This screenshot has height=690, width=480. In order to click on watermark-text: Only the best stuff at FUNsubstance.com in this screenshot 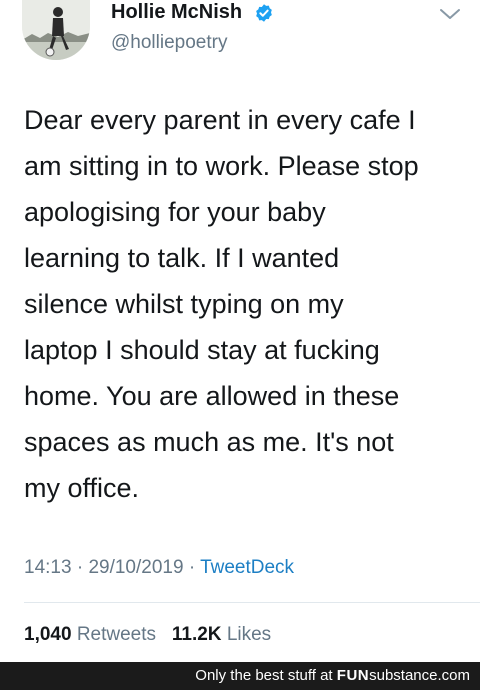, I will do `click(332, 675)`.